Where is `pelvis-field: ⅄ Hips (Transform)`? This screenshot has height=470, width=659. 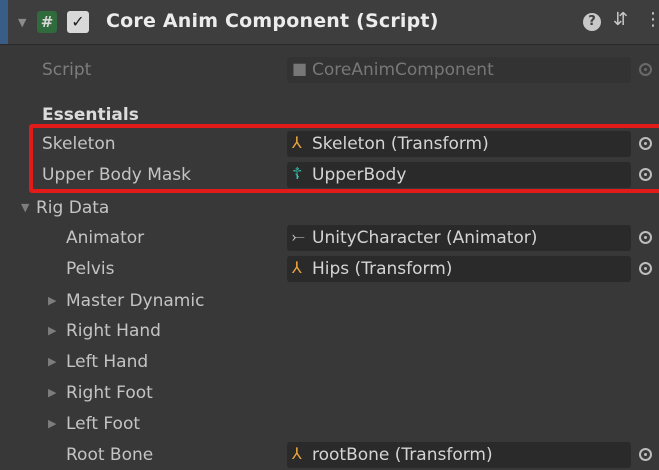
pelvis-field: ⅄ Hips (Transform) is located at coordinates (459, 269).